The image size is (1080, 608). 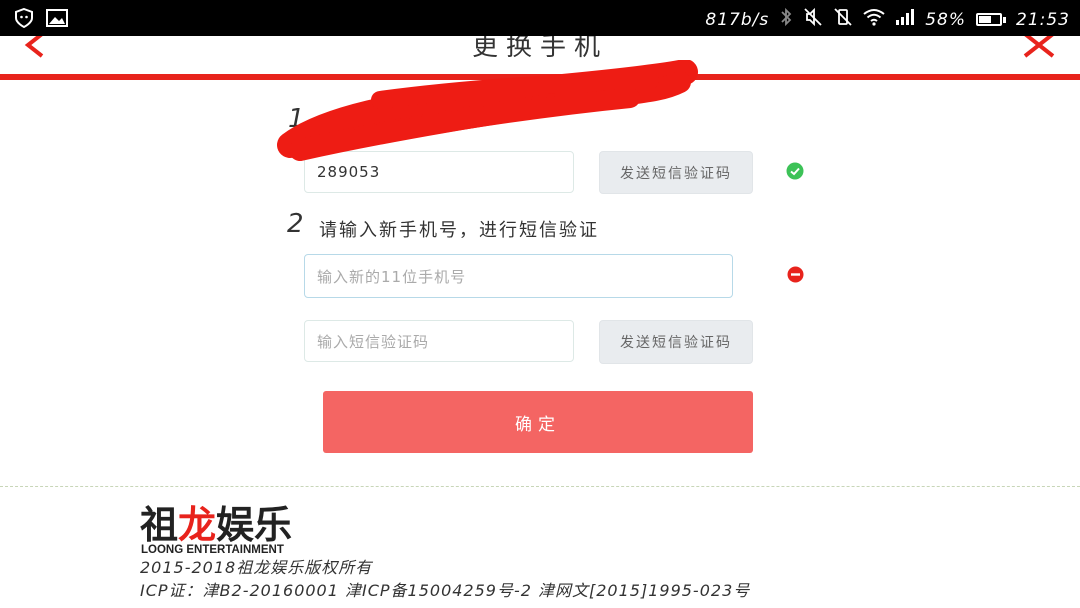 What do you see at coordinates (737, 19) in the screenshot?
I see `network-speed: 817b/s` at bounding box center [737, 19].